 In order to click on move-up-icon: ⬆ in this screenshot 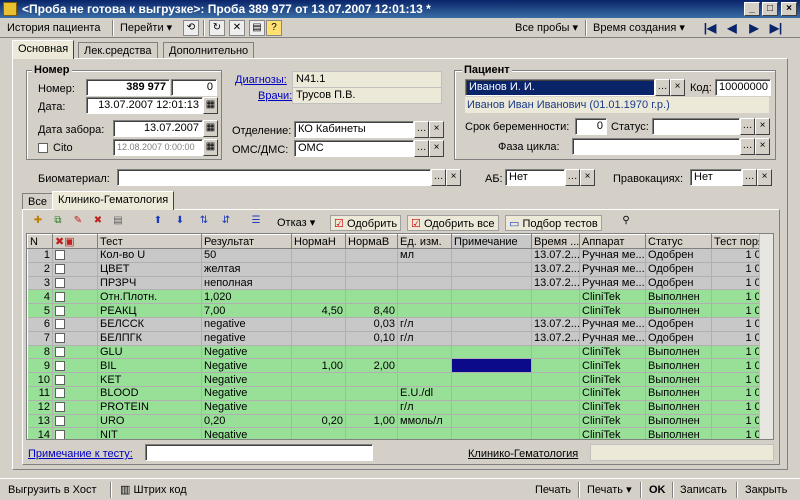, I will do `click(158, 222)`.